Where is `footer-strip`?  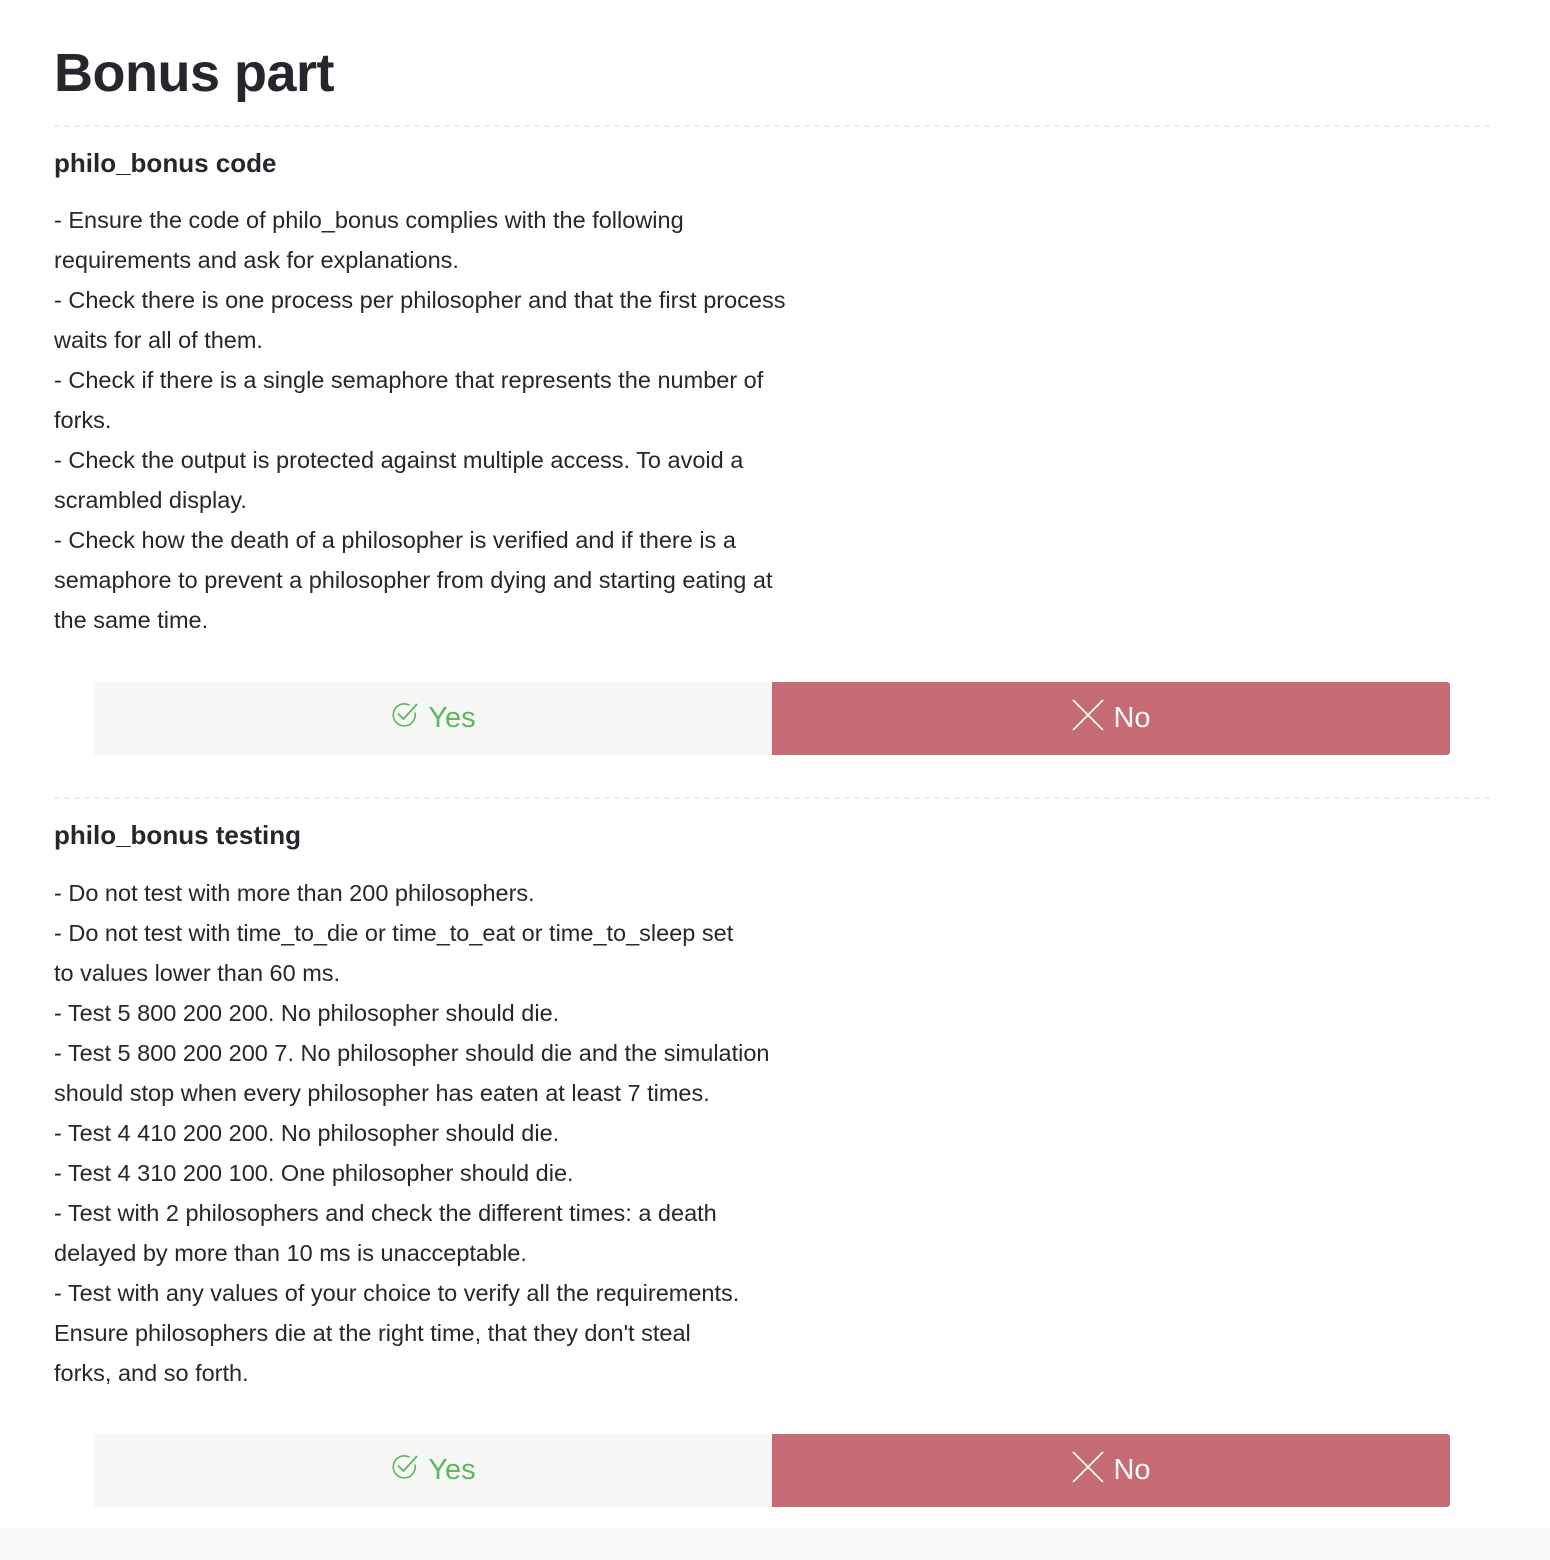 footer-strip is located at coordinates (775, 1544).